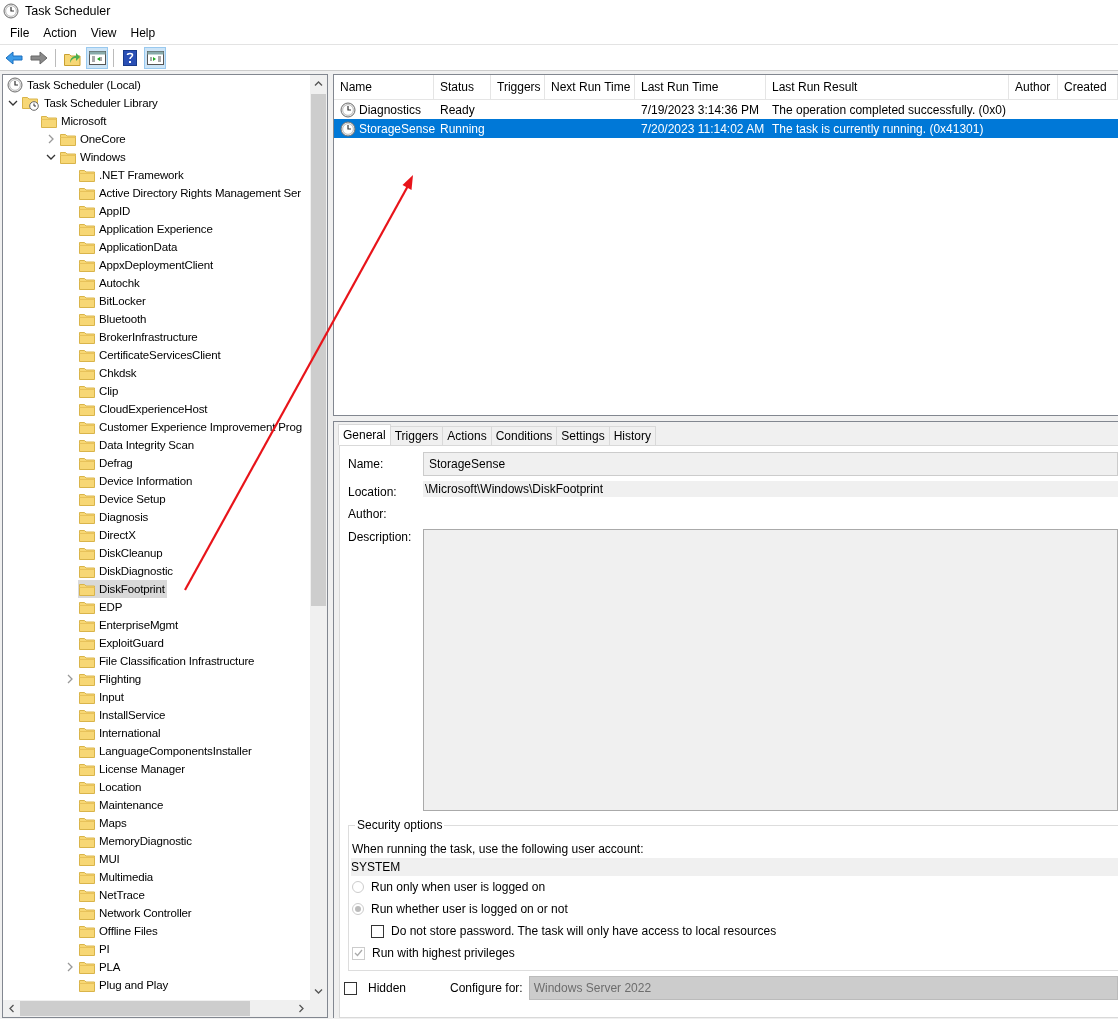 Image resolution: width=1118 pixels, height=1019 pixels. Describe the element at coordinates (123, 499) in the screenshot. I see `tree-item: Device Setup` at that location.